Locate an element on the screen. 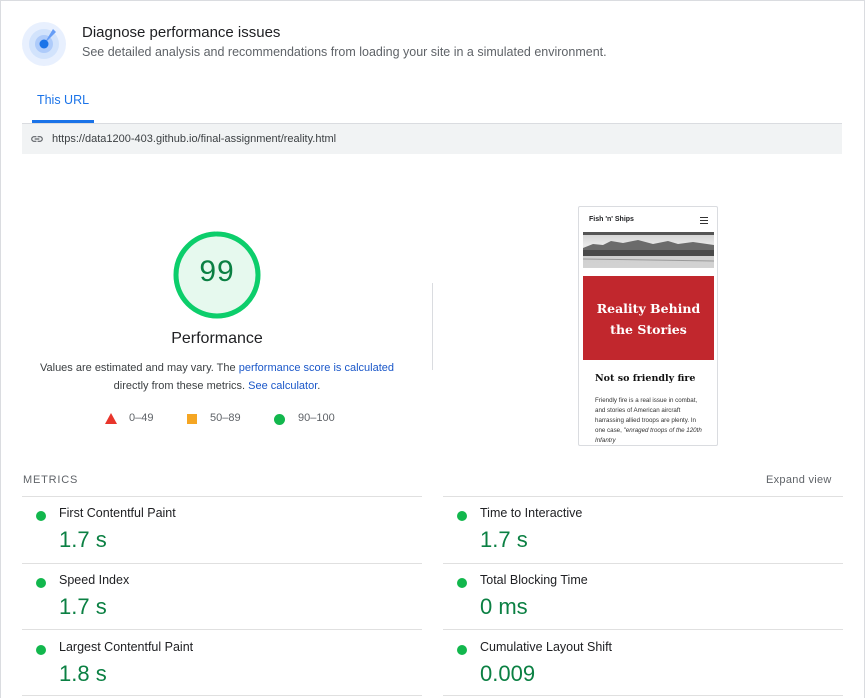 The width and height of the screenshot is (865, 698). legend-average-range: 50–89 is located at coordinates (225, 418).